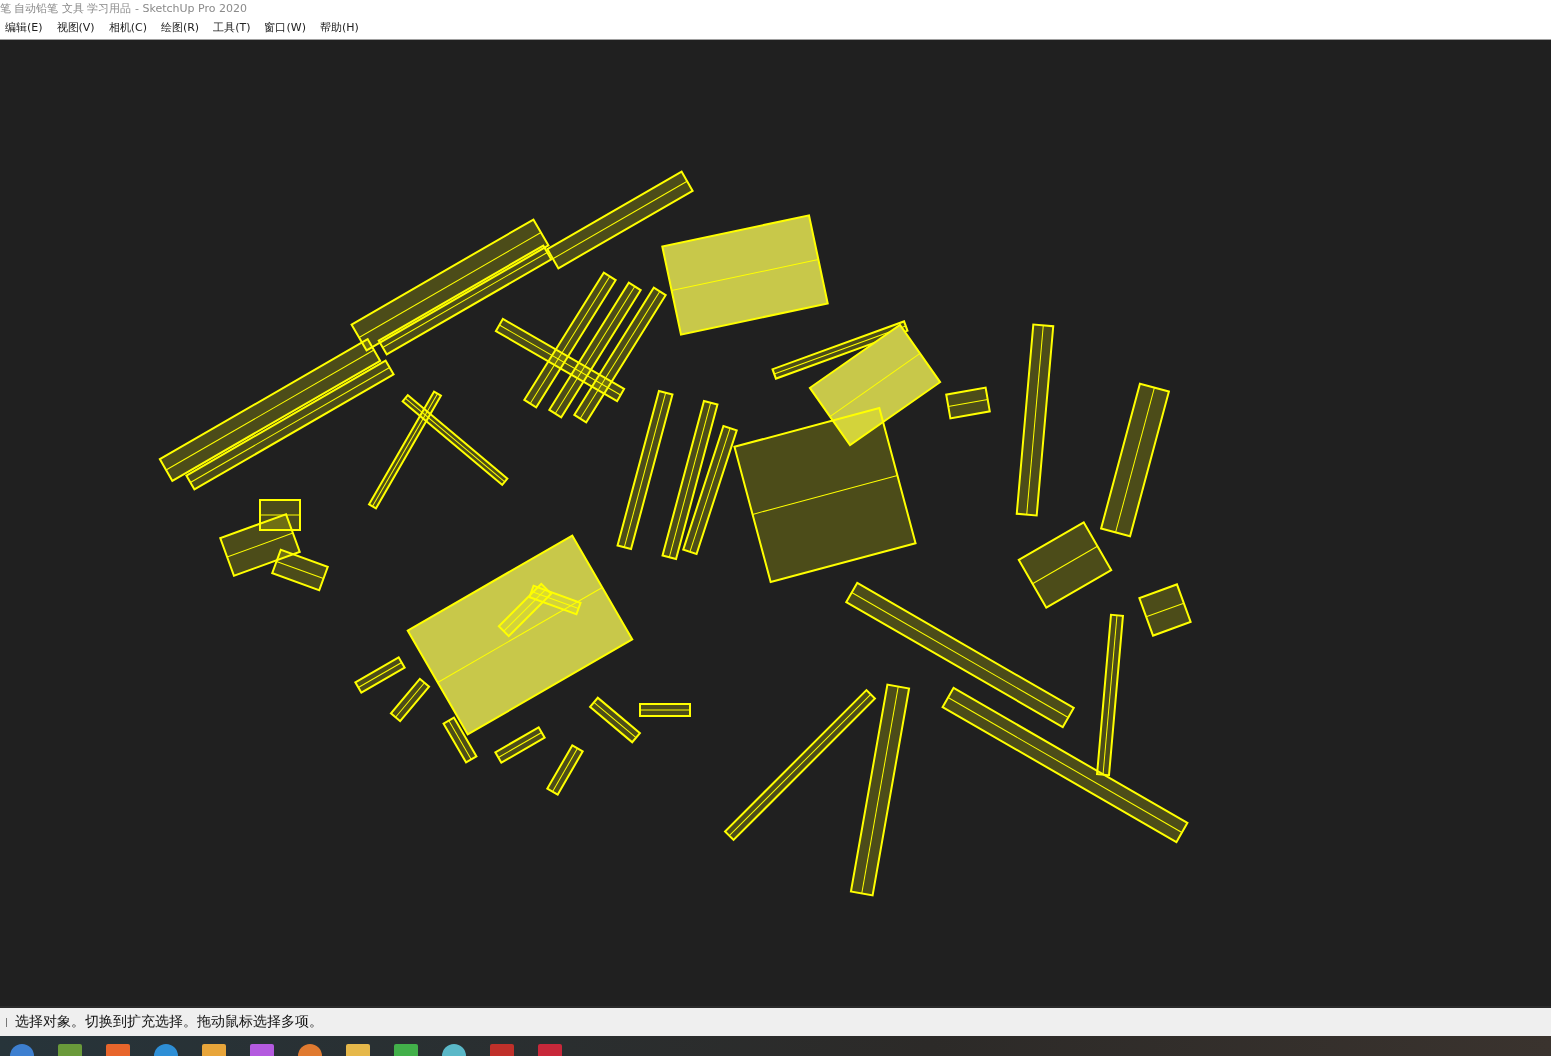  What do you see at coordinates (169, 1022) in the screenshot?
I see `status-text: 选择对象。切换到扩充选择。拖动鼠标选择多项。` at bounding box center [169, 1022].